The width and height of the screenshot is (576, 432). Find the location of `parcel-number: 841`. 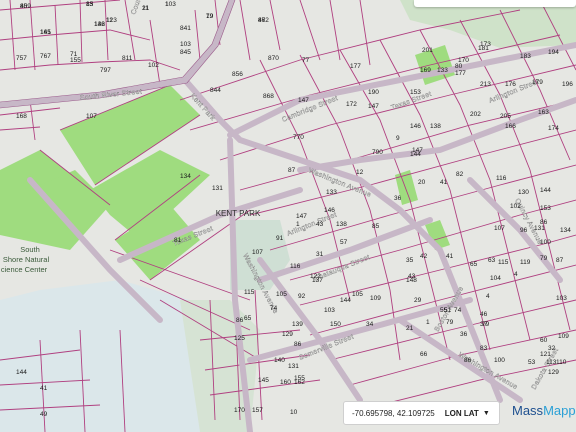

parcel-number: 841 is located at coordinates (185, 28).